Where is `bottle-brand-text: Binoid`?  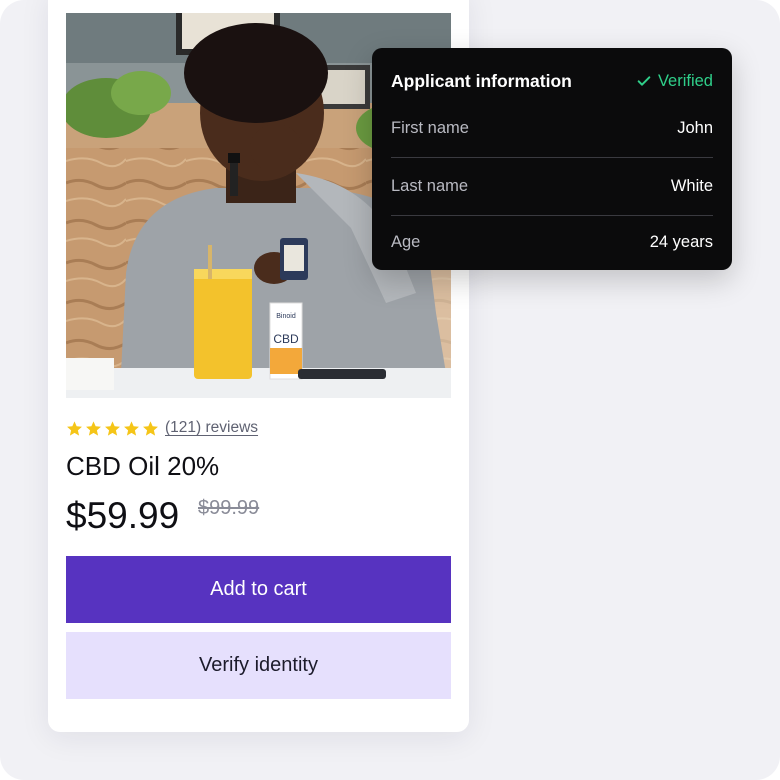 bottle-brand-text: Binoid is located at coordinates (286, 316).